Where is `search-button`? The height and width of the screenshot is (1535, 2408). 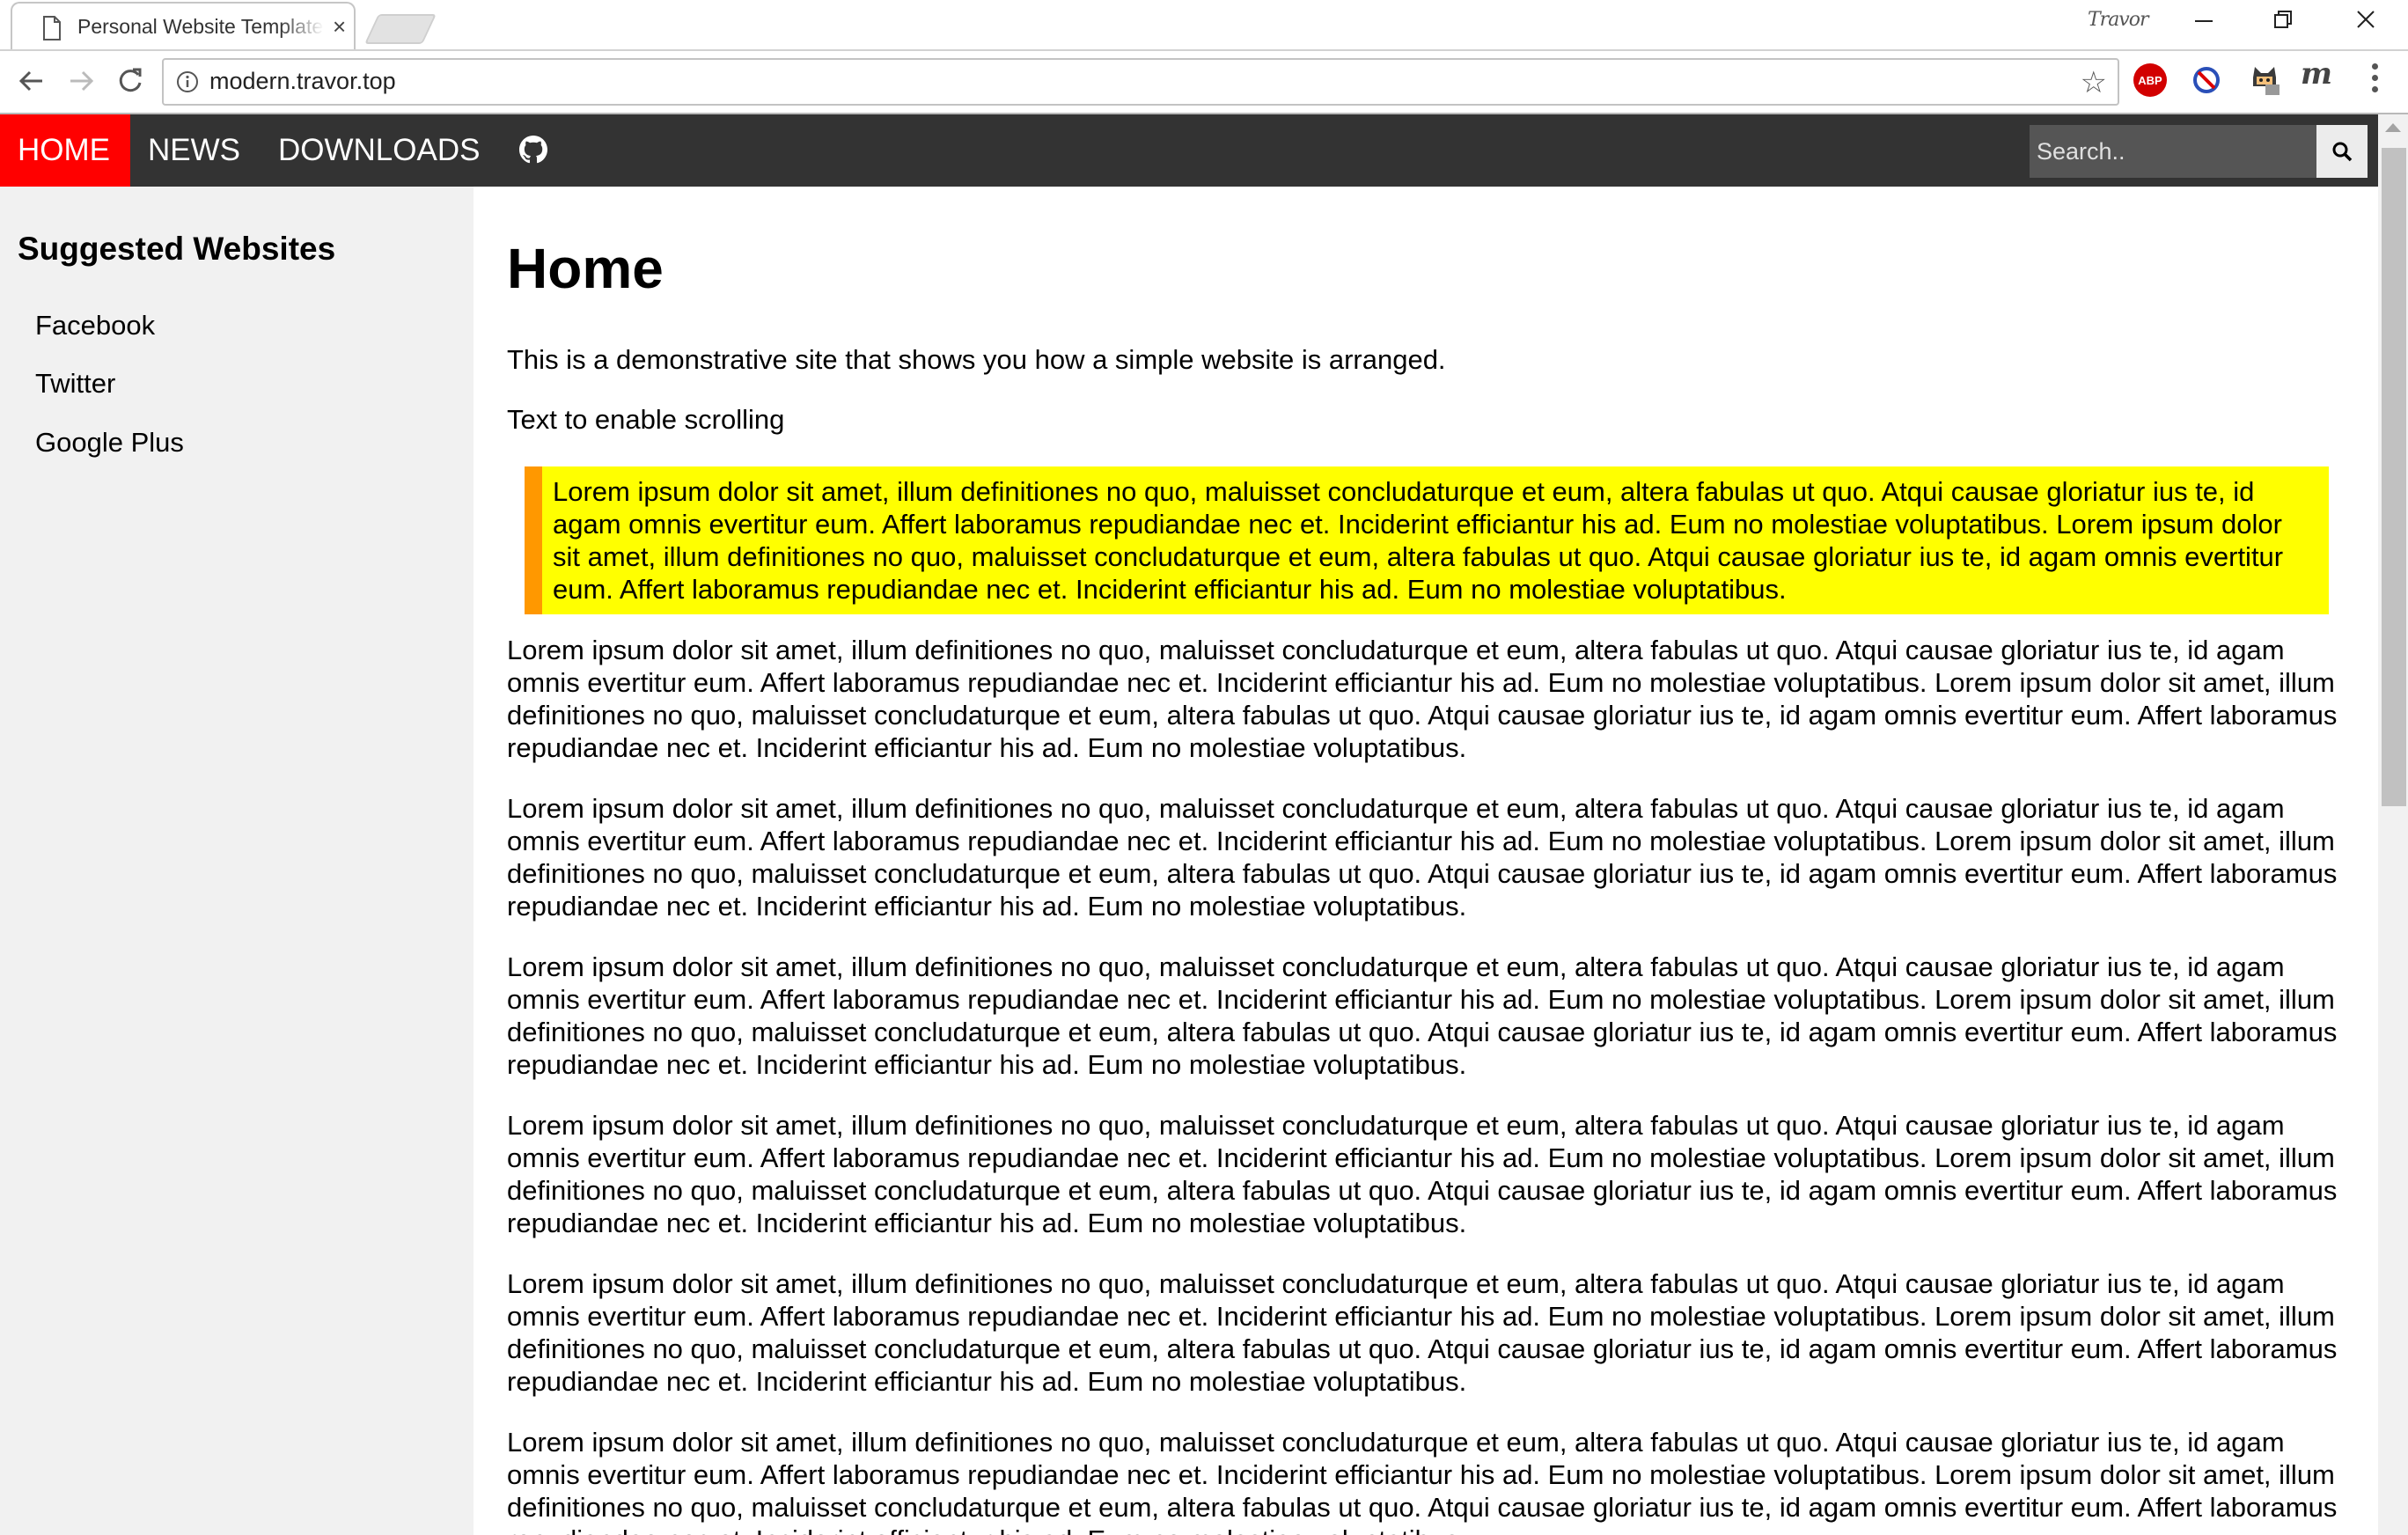 search-button is located at coordinates (2342, 151).